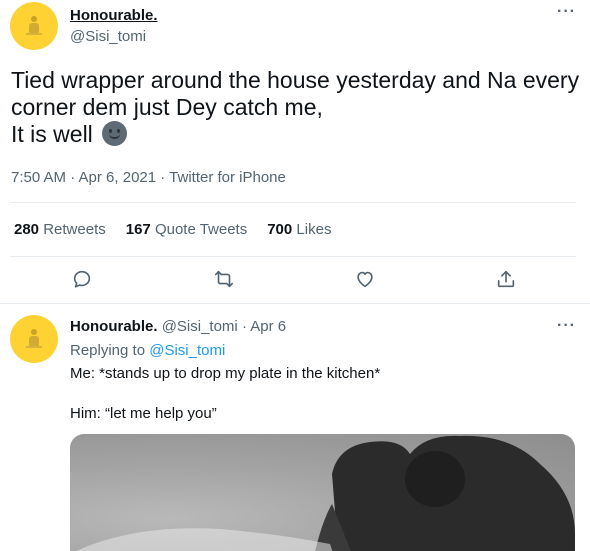 This screenshot has height=551, width=590. I want to click on reply-icon, so click(82, 279).